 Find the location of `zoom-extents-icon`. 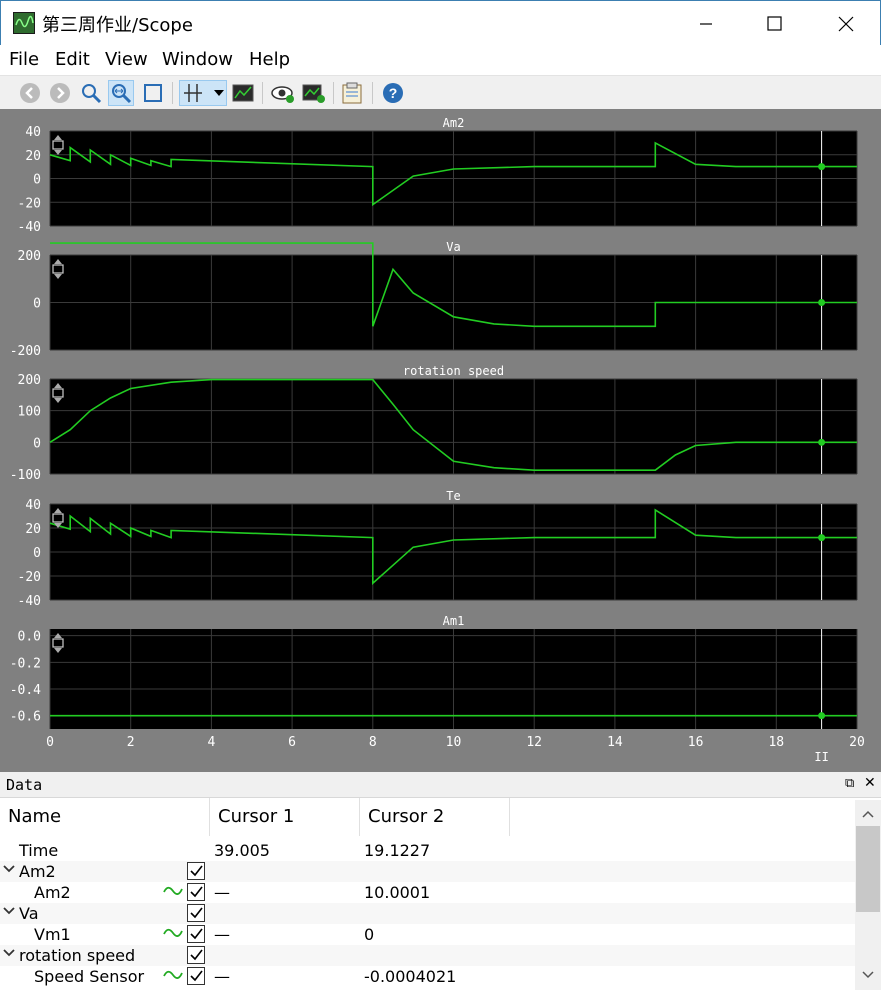

zoom-extents-icon is located at coordinates (153, 93).